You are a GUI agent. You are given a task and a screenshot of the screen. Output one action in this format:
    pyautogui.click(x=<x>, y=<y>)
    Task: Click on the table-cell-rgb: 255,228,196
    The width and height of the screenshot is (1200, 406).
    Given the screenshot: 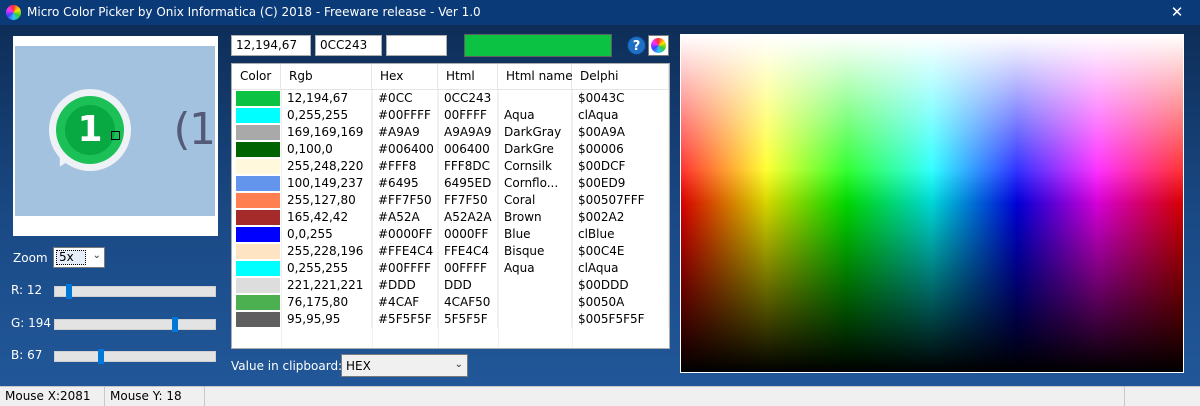 What is the action you would take?
    pyautogui.click(x=326, y=251)
    